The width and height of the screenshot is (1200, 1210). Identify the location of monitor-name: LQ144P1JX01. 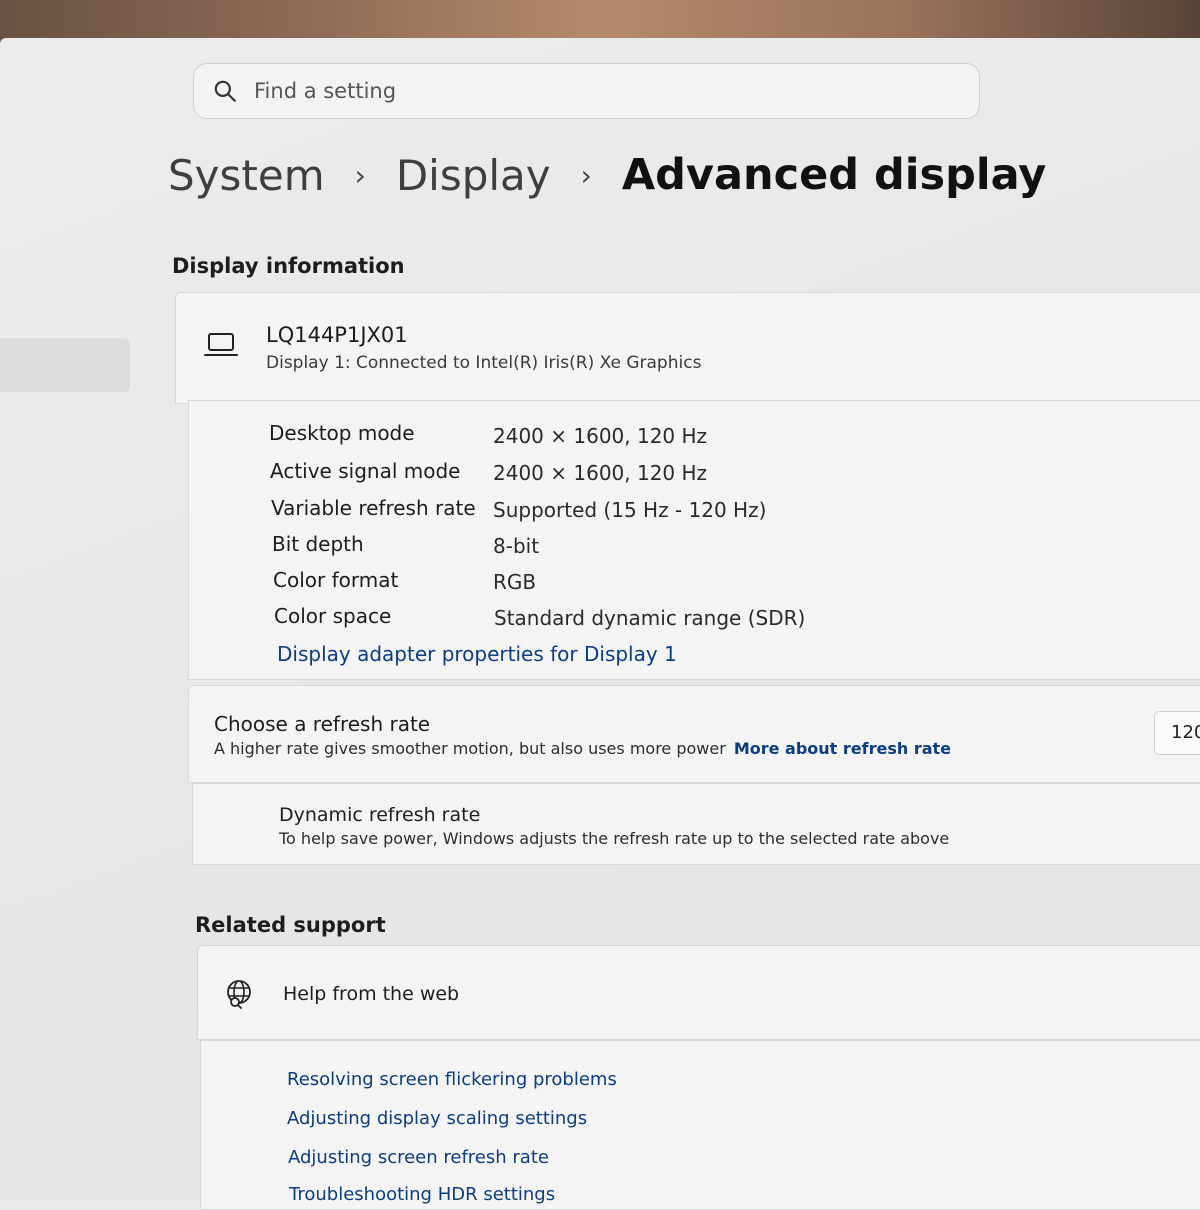
(337, 335).